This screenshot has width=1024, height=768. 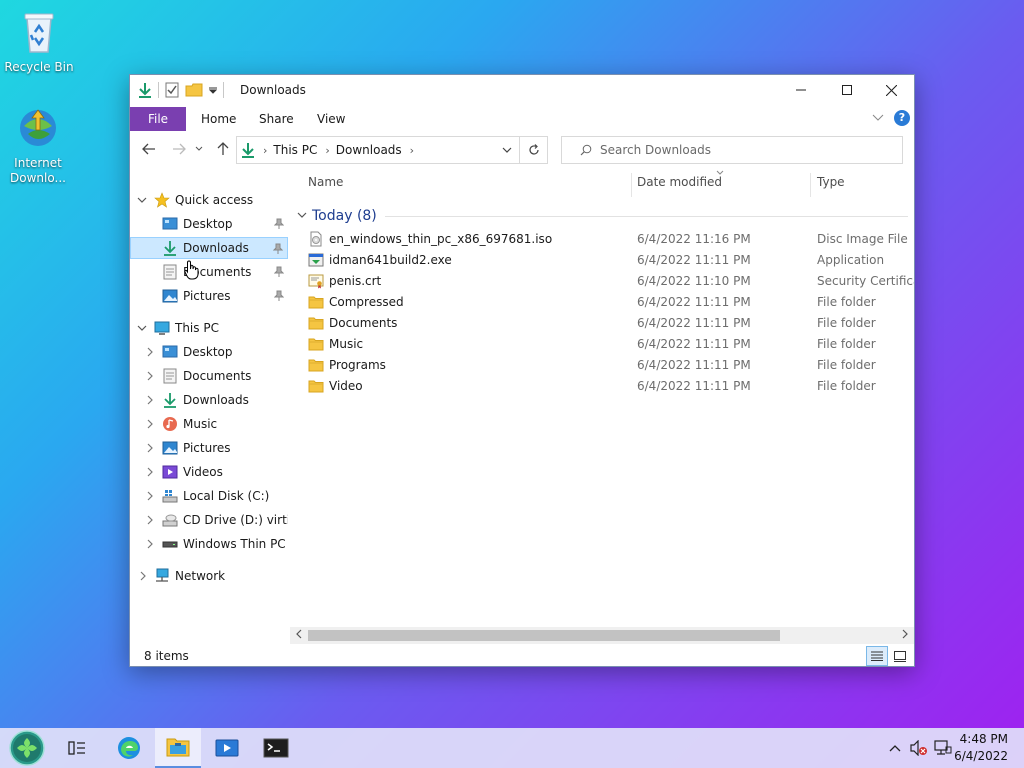 What do you see at coordinates (316, 302) in the screenshot?
I see `folder-icon` at bounding box center [316, 302].